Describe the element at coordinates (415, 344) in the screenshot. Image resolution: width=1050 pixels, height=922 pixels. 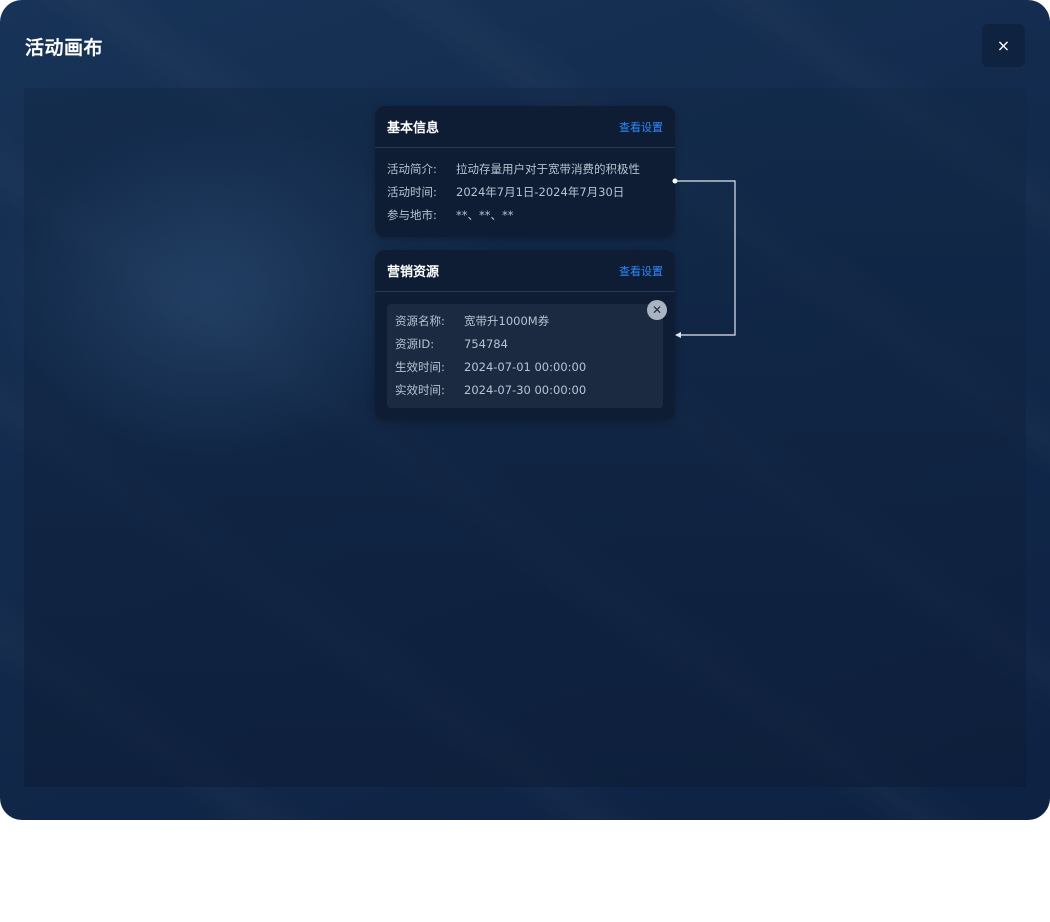
I see `resource-label: 资源ID:` at that location.